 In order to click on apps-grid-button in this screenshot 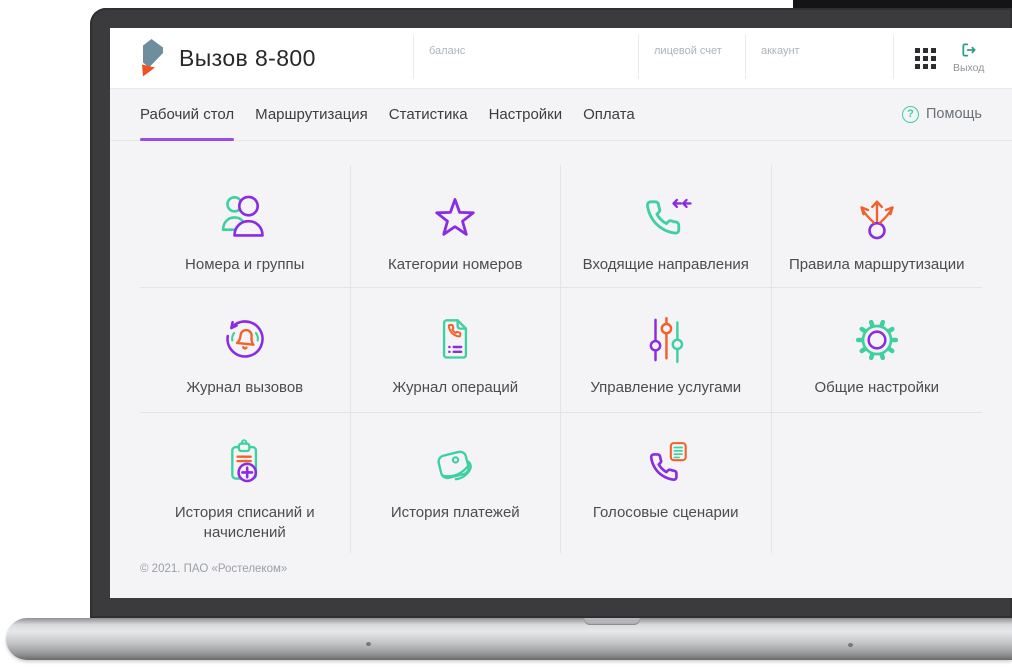, I will do `click(925, 58)`.